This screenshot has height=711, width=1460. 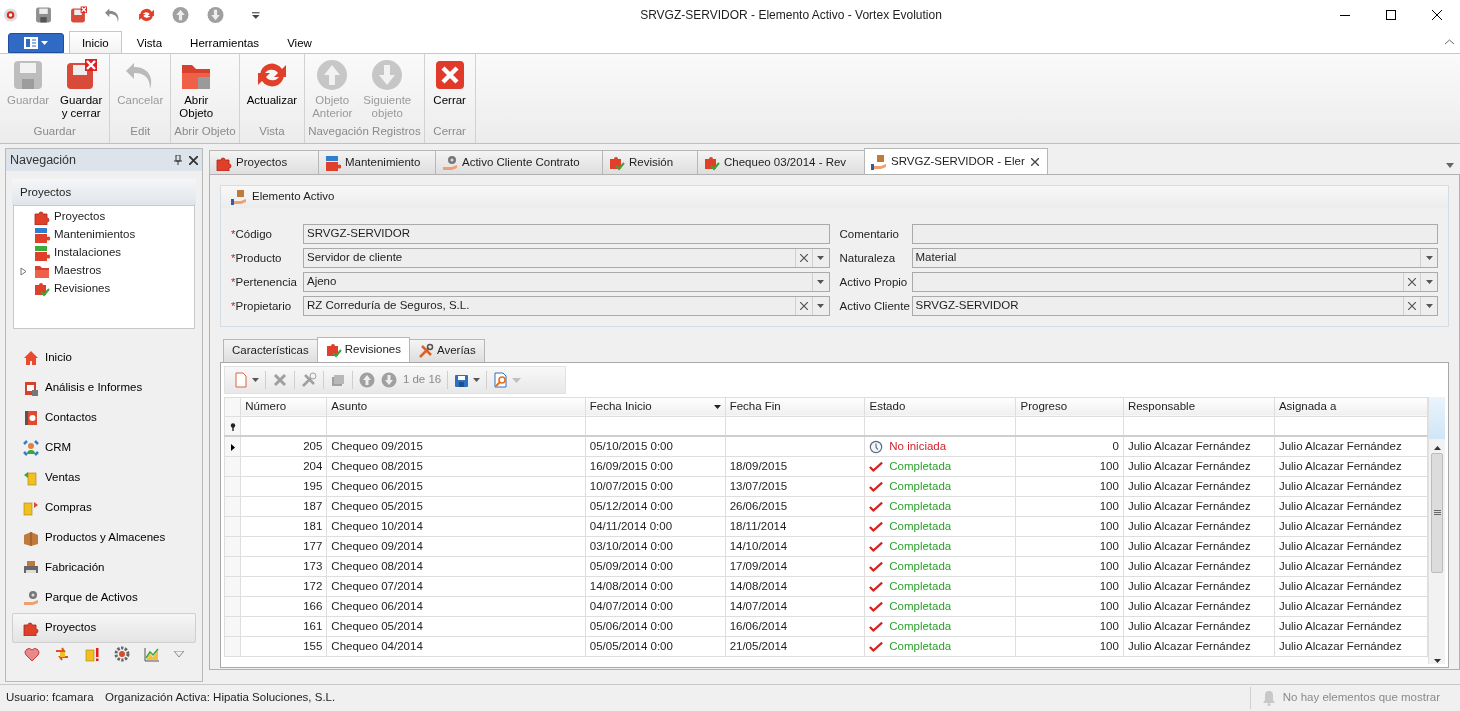 What do you see at coordinates (1436, 530) in the screenshot?
I see `scrollbar` at bounding box center [1436, 530].